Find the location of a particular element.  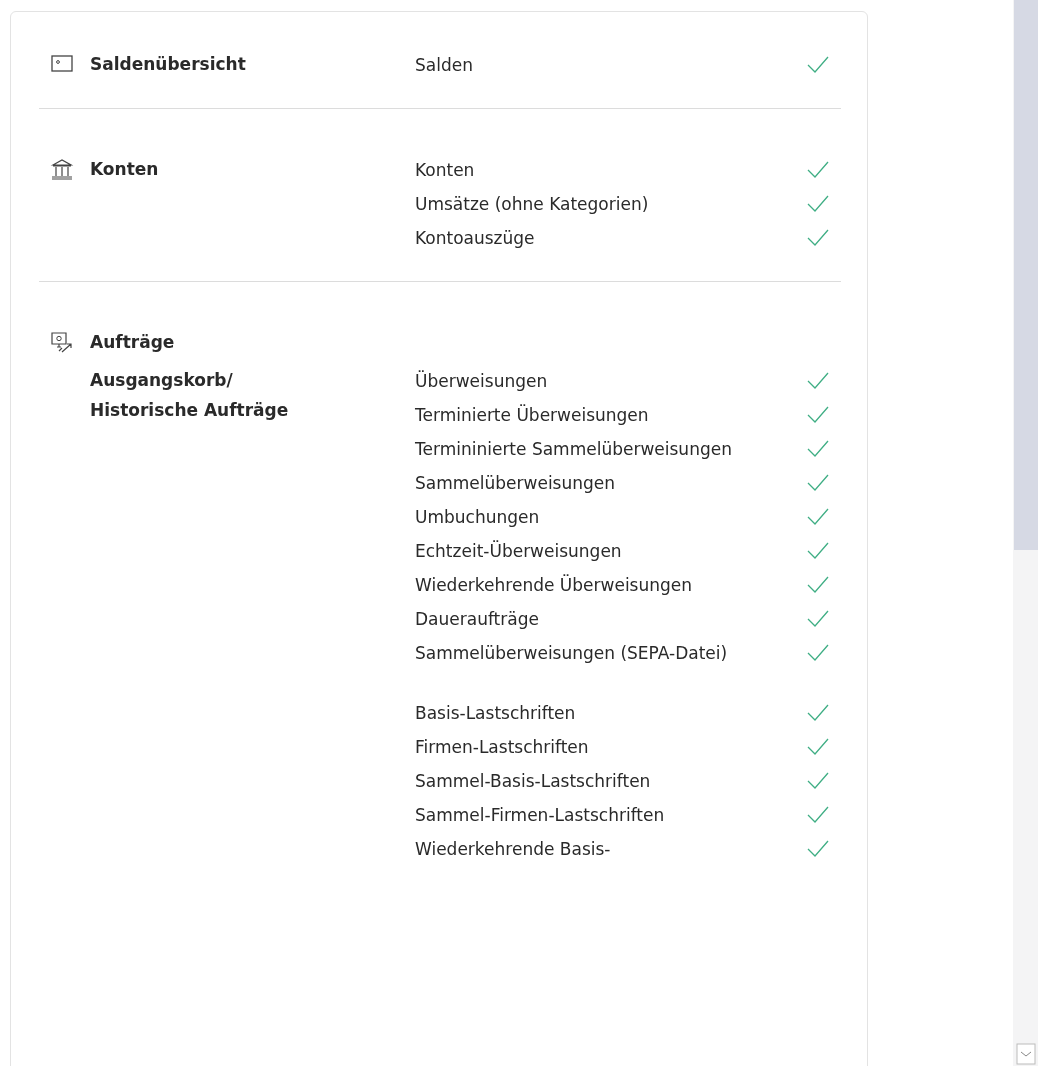

permission-label: Basis-Lastschriften is located at coordinates (496, 713).